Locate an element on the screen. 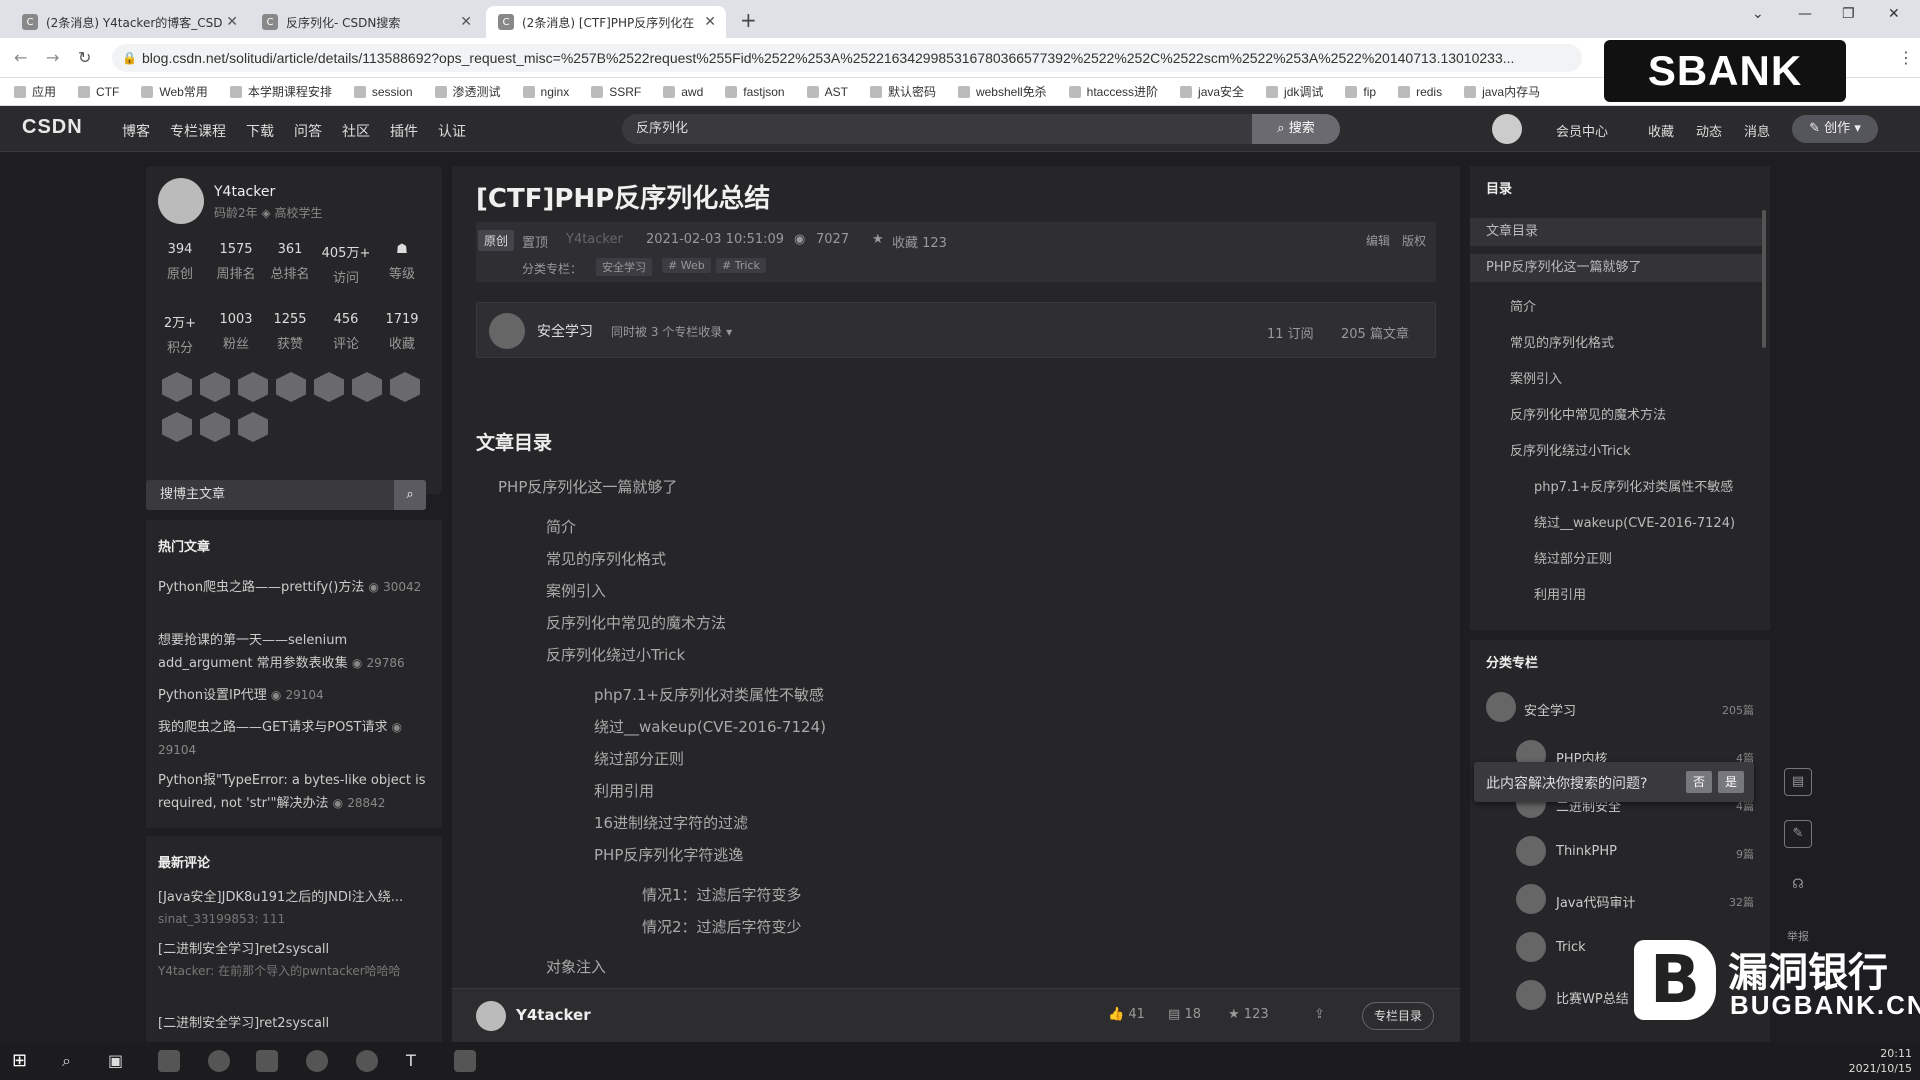 The height and width of the screenshot is (1080, 1920). search-icon: ⌕ is located at coordinates (73, 1061).